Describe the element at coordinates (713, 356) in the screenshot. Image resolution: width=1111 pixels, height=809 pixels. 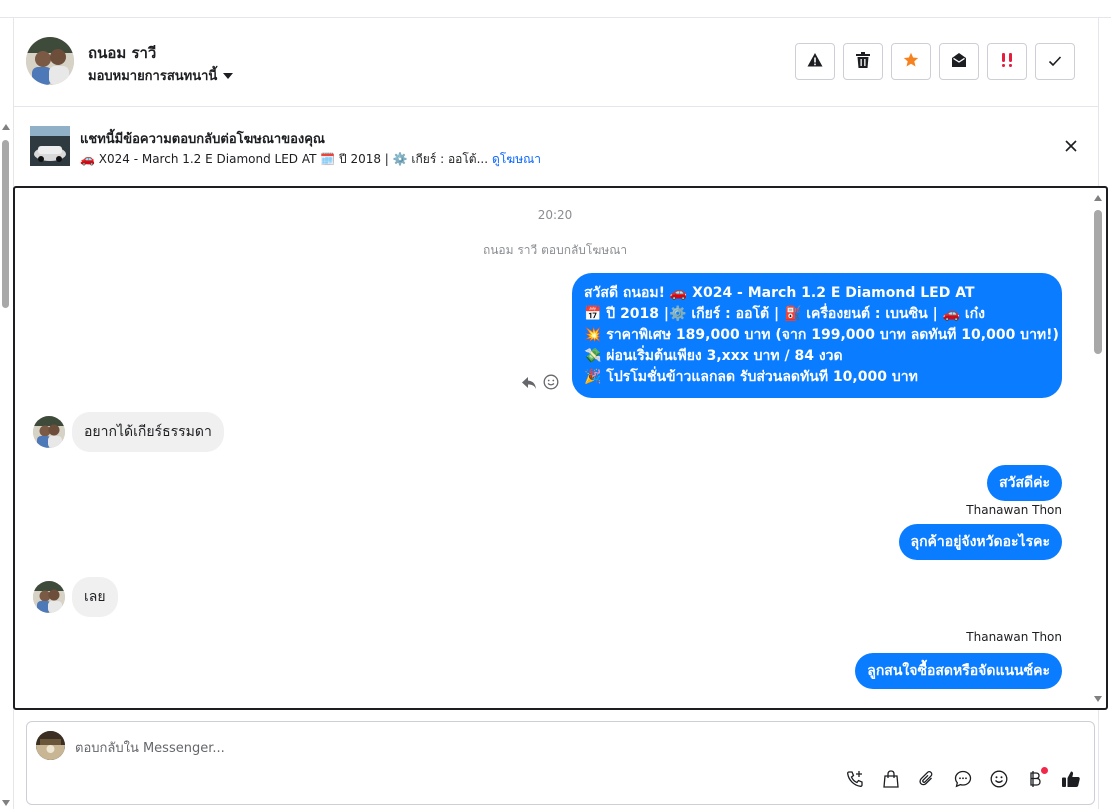
I see `message-line: 💸 ผ่อนเริ่มต้นเพียง 3,xxx บาท / 84 งวด` at that location.